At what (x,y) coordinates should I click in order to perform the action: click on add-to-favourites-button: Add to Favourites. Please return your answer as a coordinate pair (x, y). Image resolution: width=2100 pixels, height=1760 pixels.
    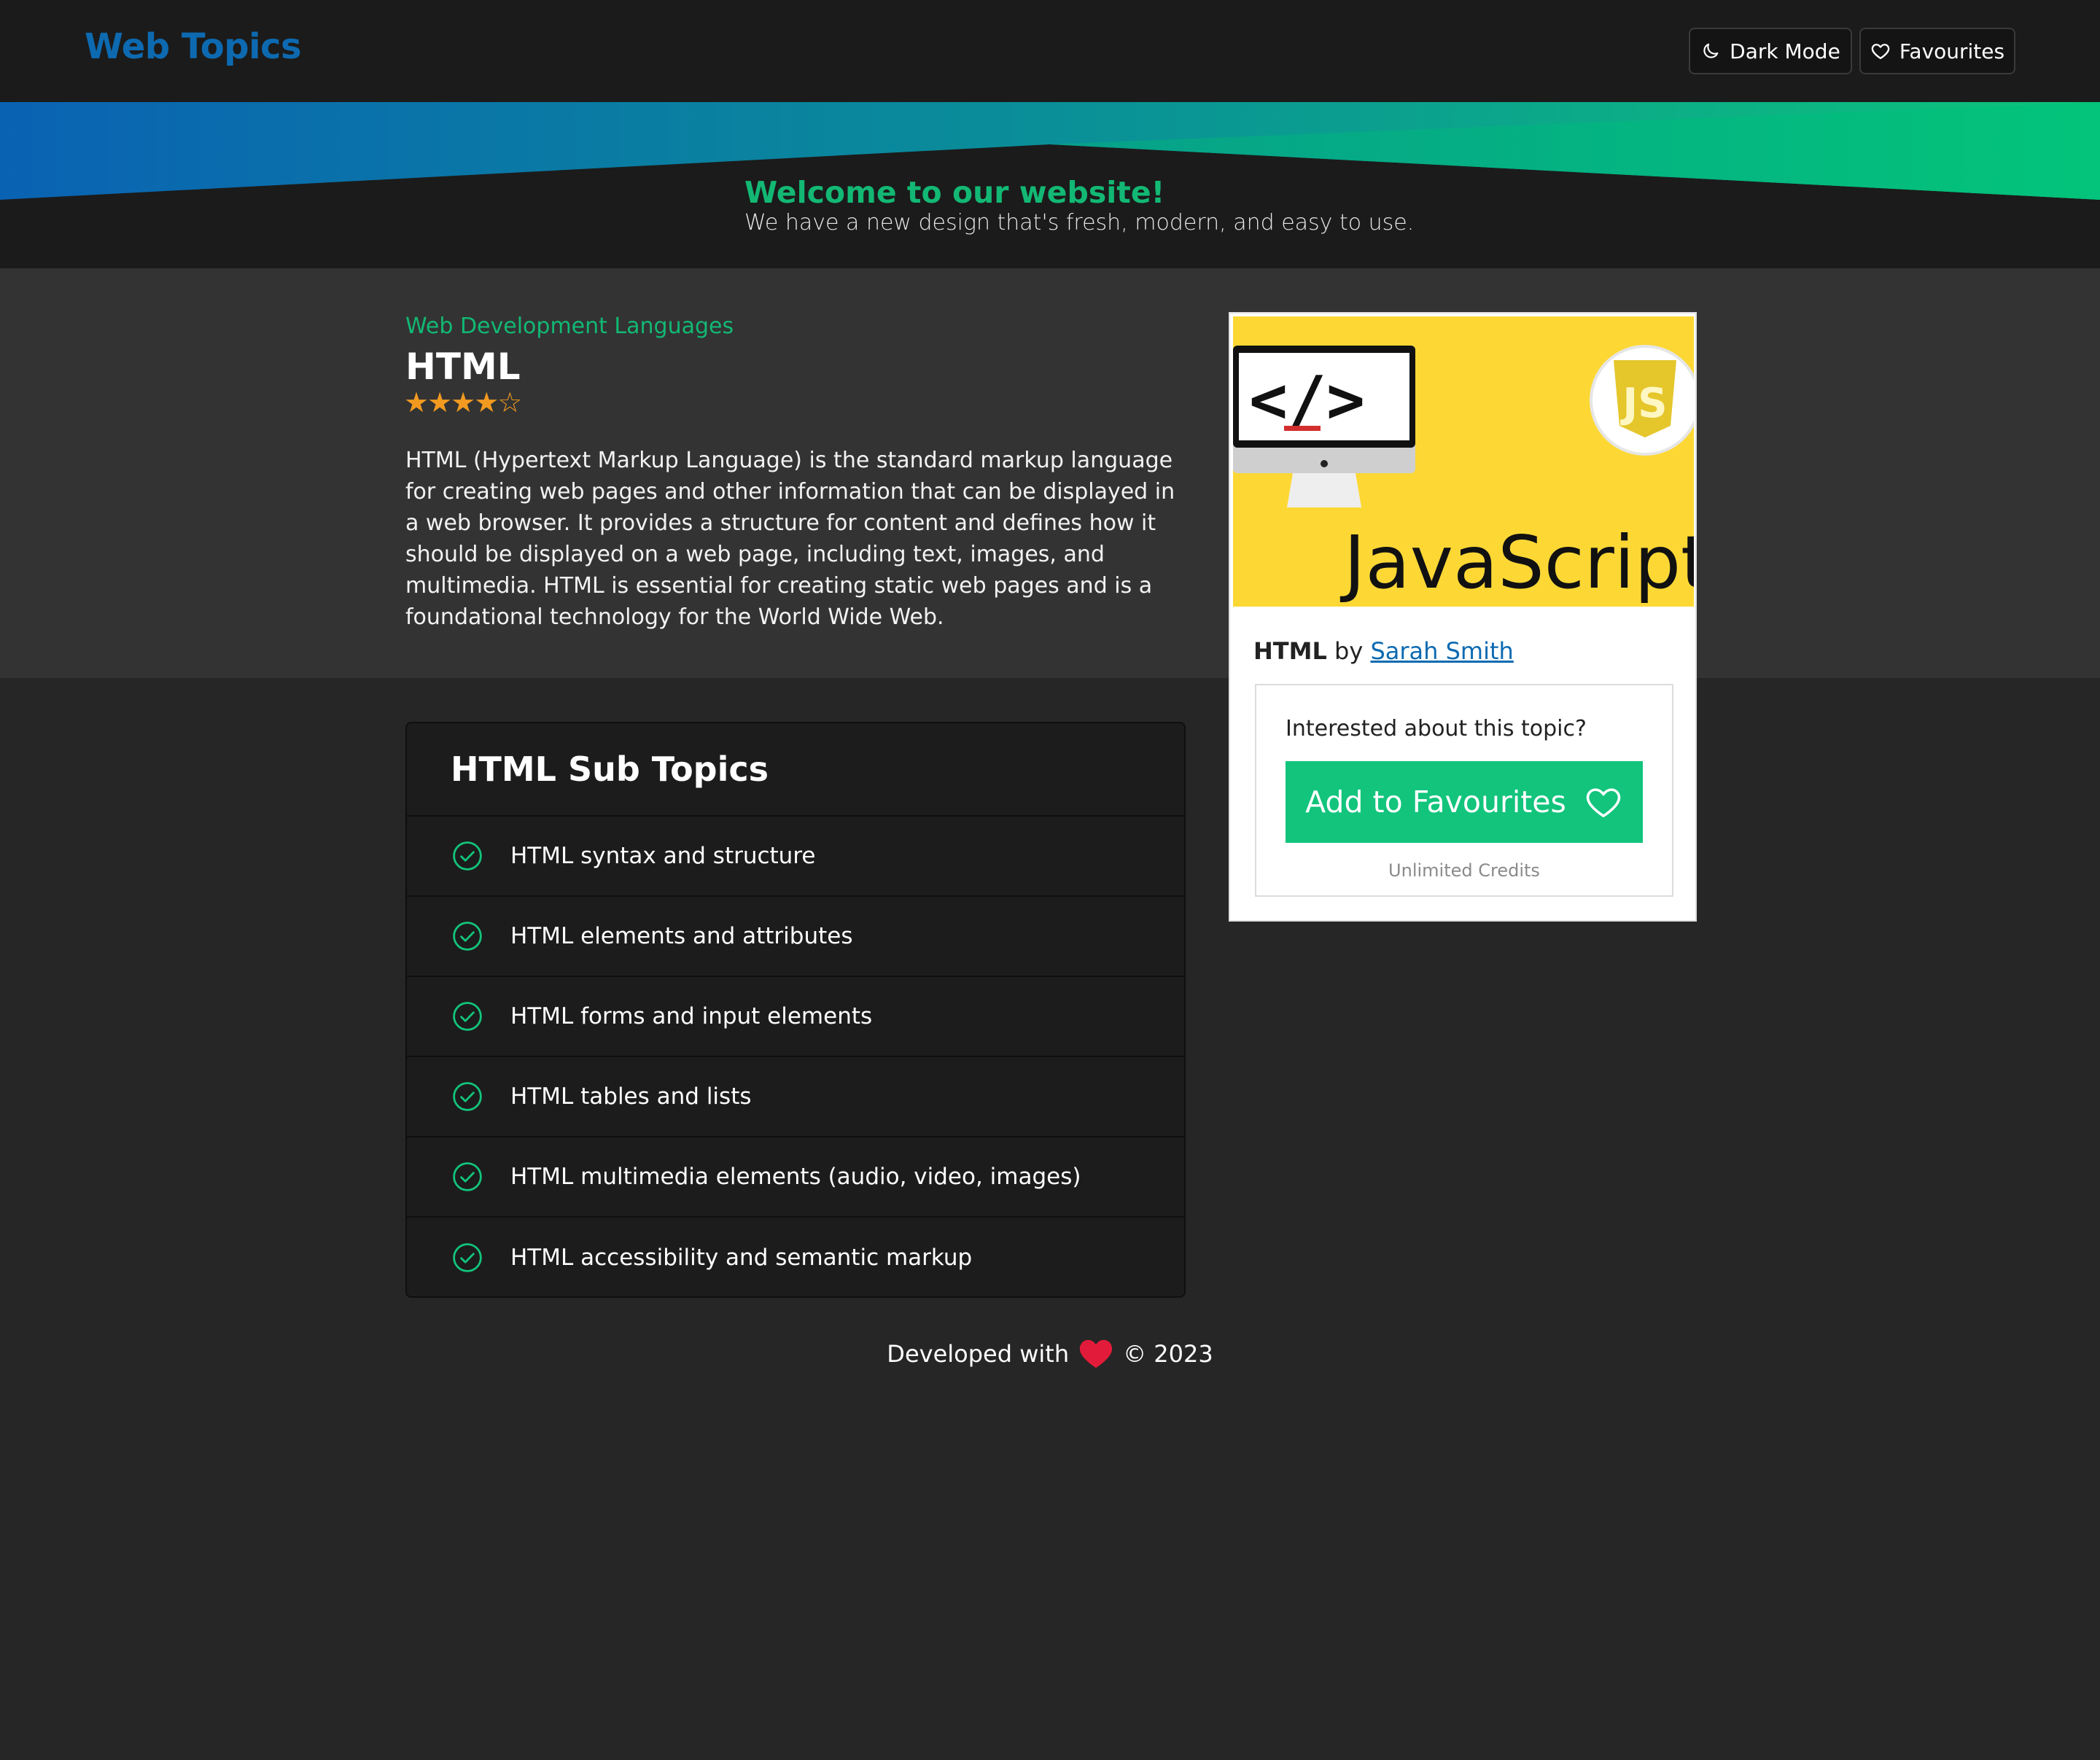
    Looking at the image, I should click on (1464, 802).